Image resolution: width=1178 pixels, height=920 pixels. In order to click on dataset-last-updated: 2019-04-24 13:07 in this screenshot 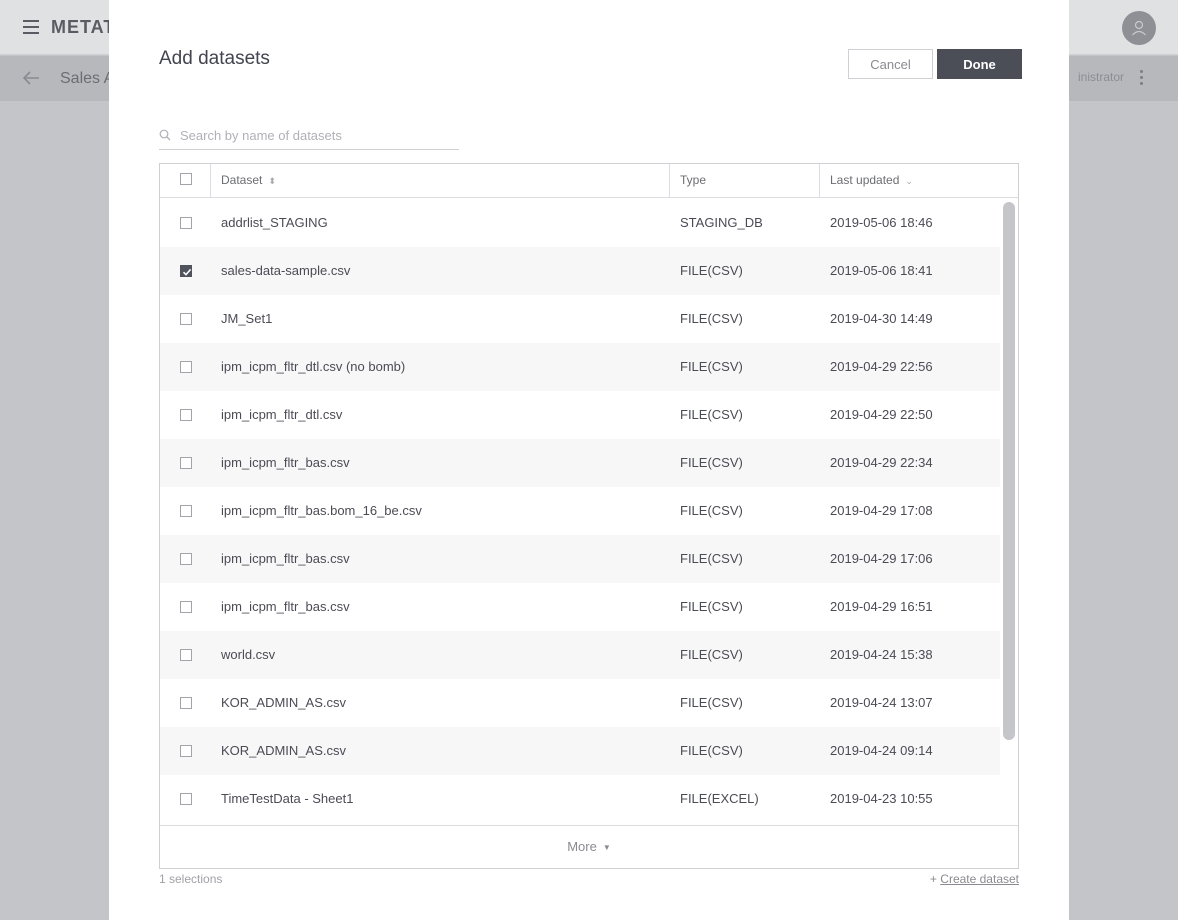, I will do `click(881, 702)`.